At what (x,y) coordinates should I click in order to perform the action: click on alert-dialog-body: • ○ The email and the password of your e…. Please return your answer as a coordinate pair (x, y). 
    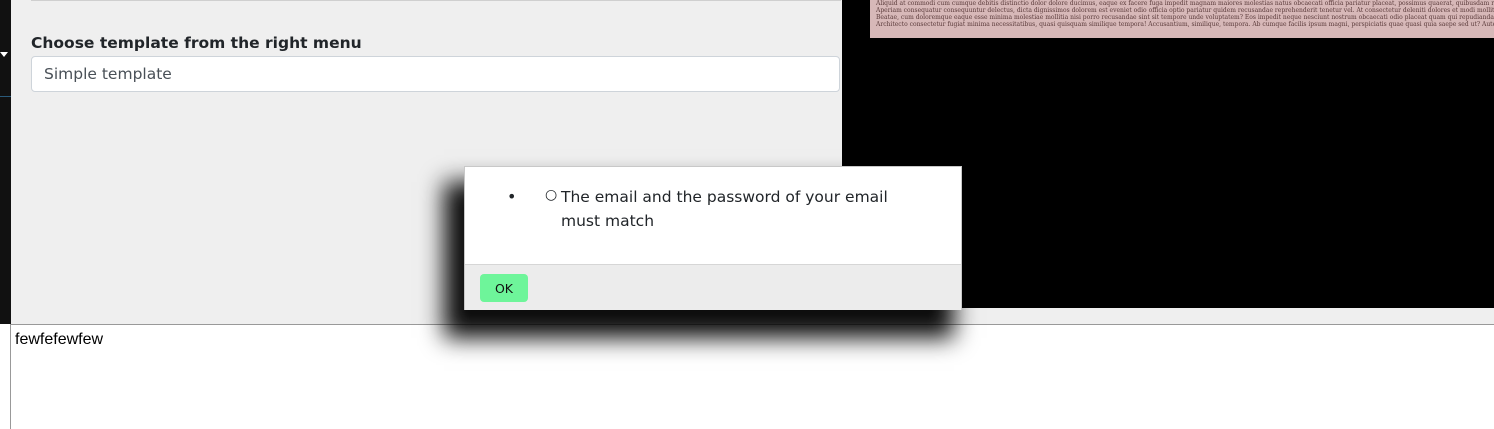
    Looking at the image, I should click on (713, 215).